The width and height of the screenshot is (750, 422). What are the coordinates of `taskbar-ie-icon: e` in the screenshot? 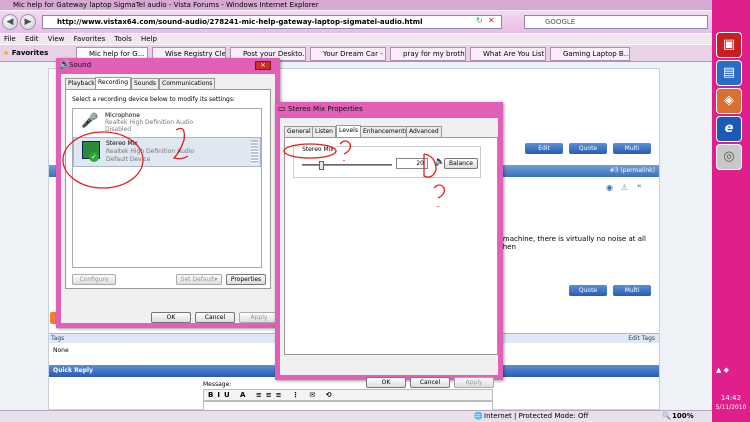 It's located at (729, 129).